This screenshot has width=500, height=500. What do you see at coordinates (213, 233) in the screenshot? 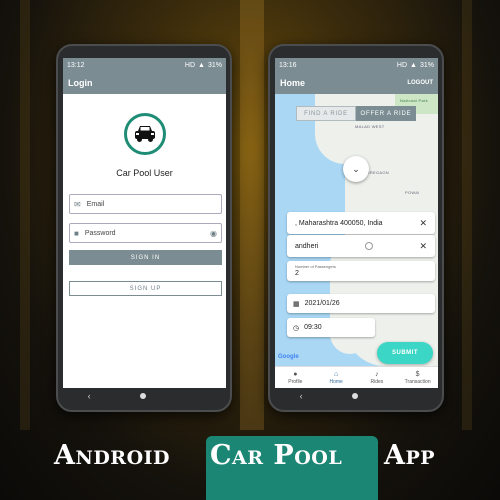
I see `visibility-off-icon: ◉` at bounding box center [213, 233].